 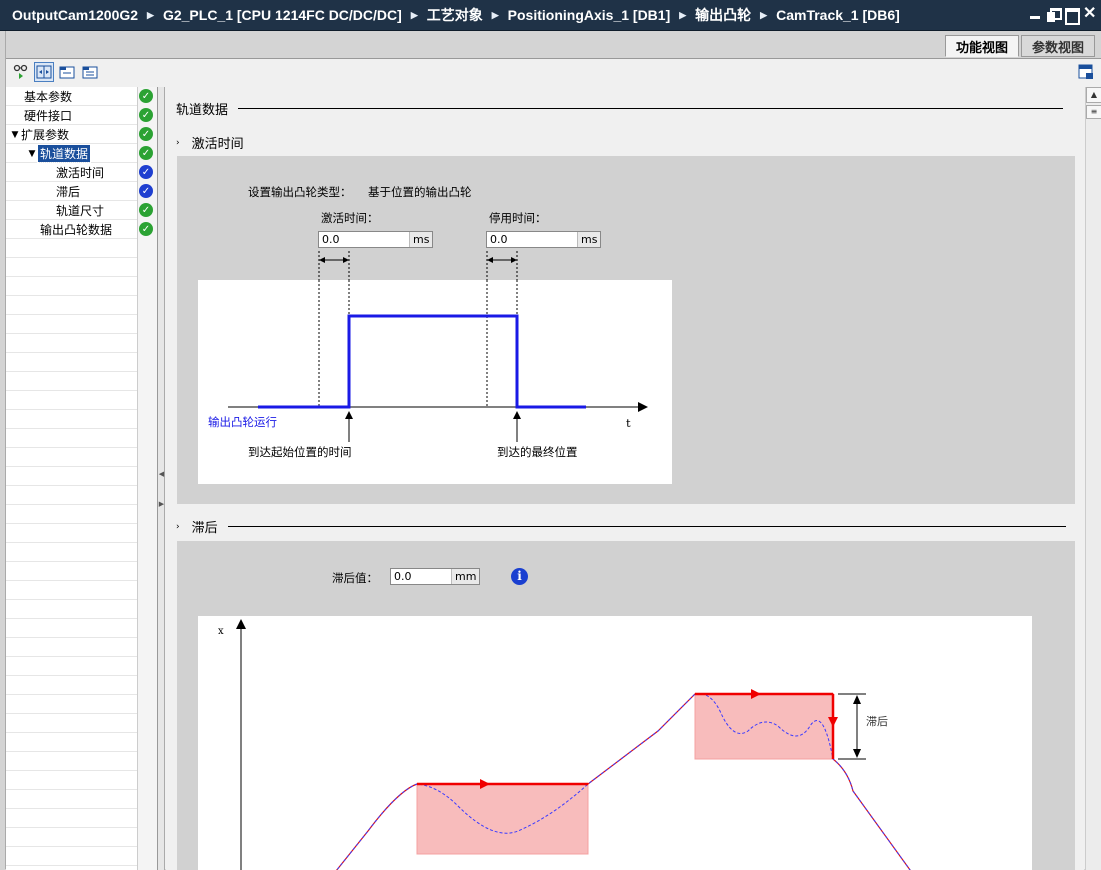 What do you see at coordinates (68, 192) in the screenshot?
I see `tree-item-label: 滞后` at bounding box center [68, 192].